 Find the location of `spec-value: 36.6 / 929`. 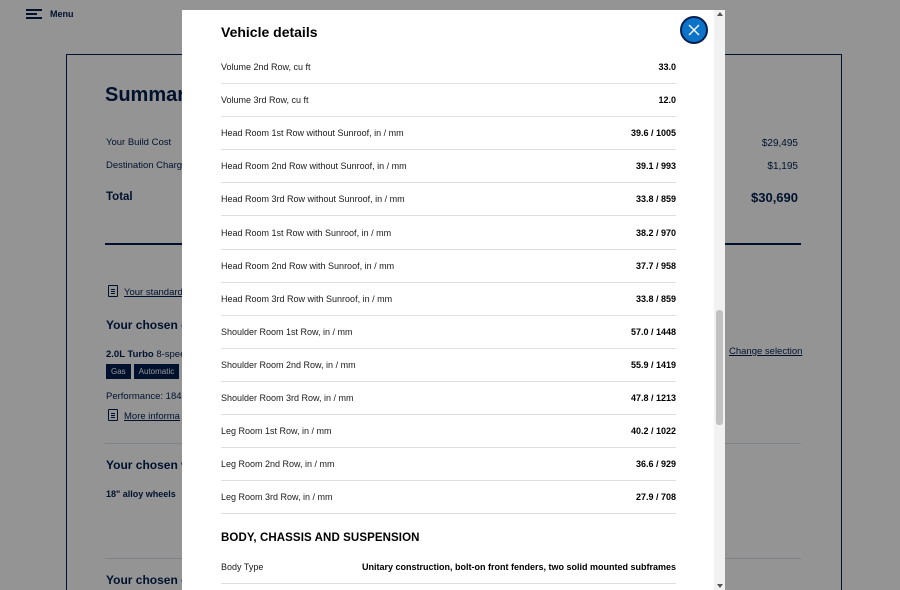

spec-value: 36.6 / 929 is located at coordinates (655, 464).